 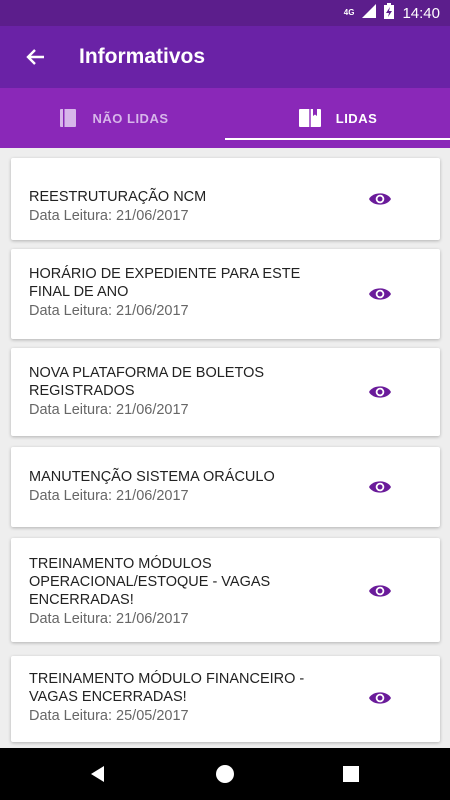 What do you see at coordinates (67, 118) in the screenshot?
I see `book-icon` at bounding box center [67, 118].